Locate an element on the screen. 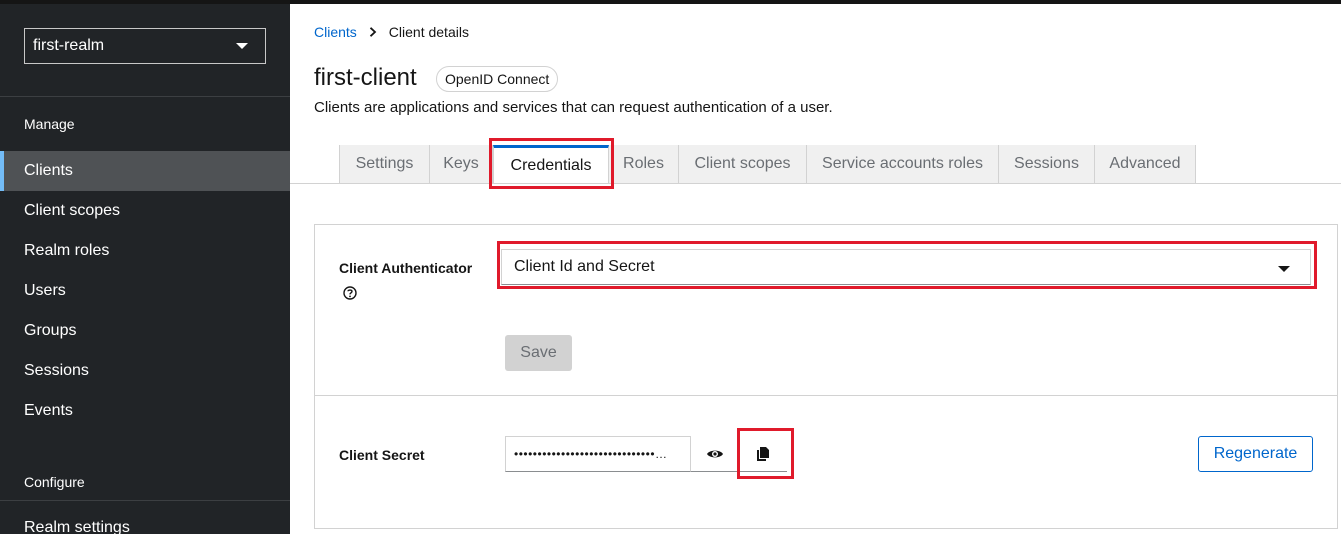 This screenshot has width=1341, height=534. tab-client-scopes: Client scopes is located at coordinates (743, 164).